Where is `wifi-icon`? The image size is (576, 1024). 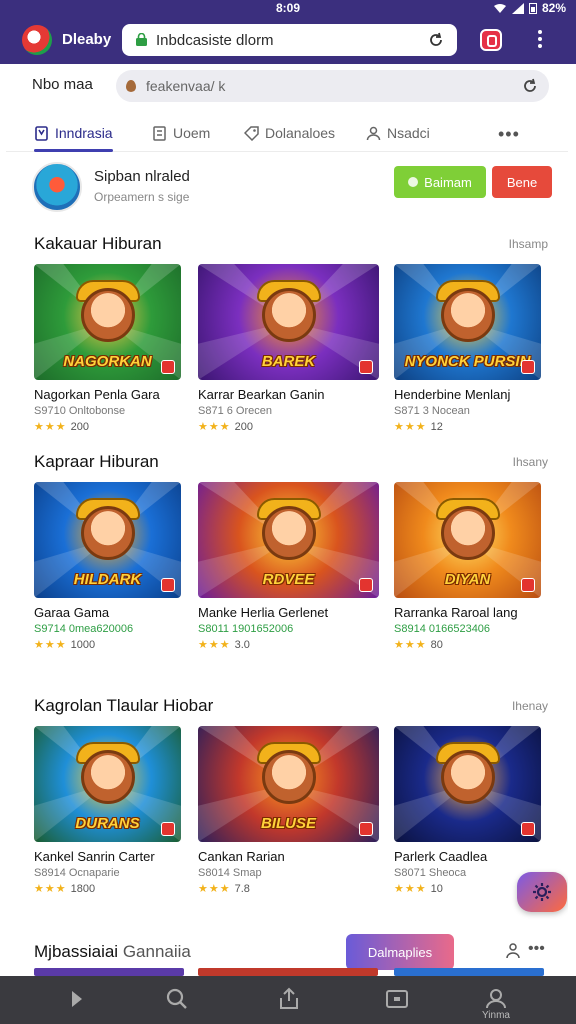
wifi-icon is located at coordinates (499, 8).